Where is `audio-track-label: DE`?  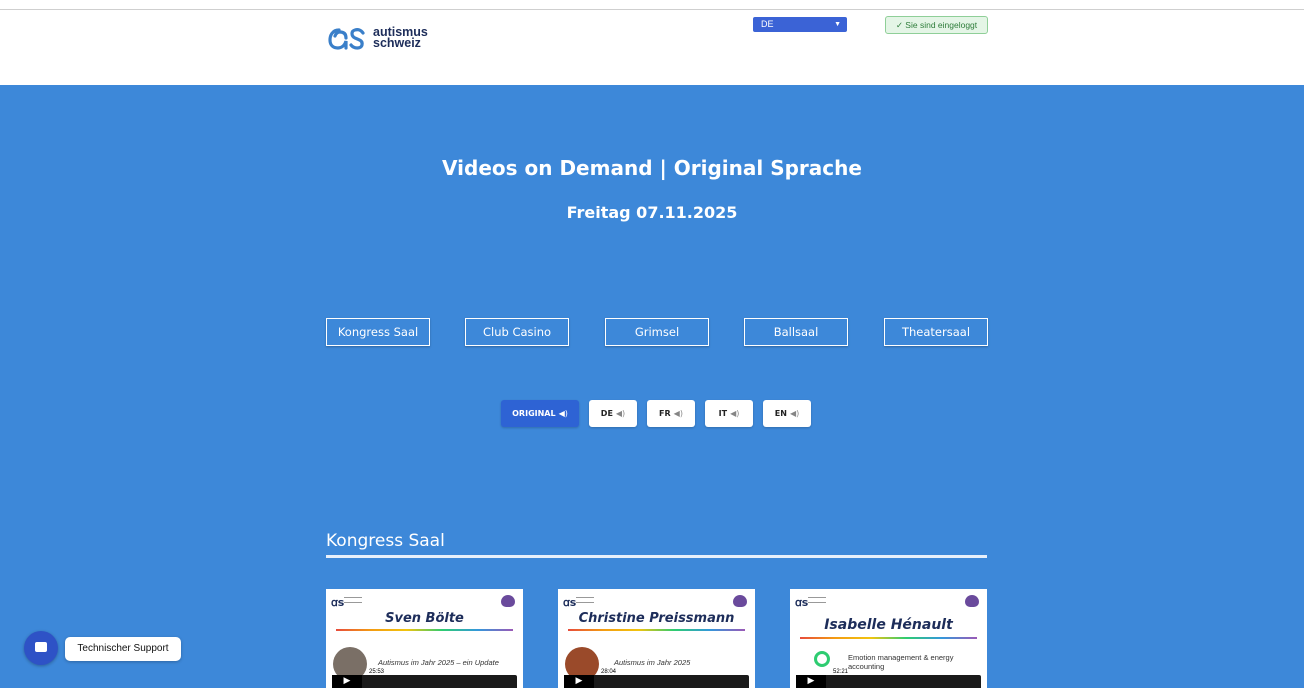 audio-track-label: DE is located at coordinates (606, 413).